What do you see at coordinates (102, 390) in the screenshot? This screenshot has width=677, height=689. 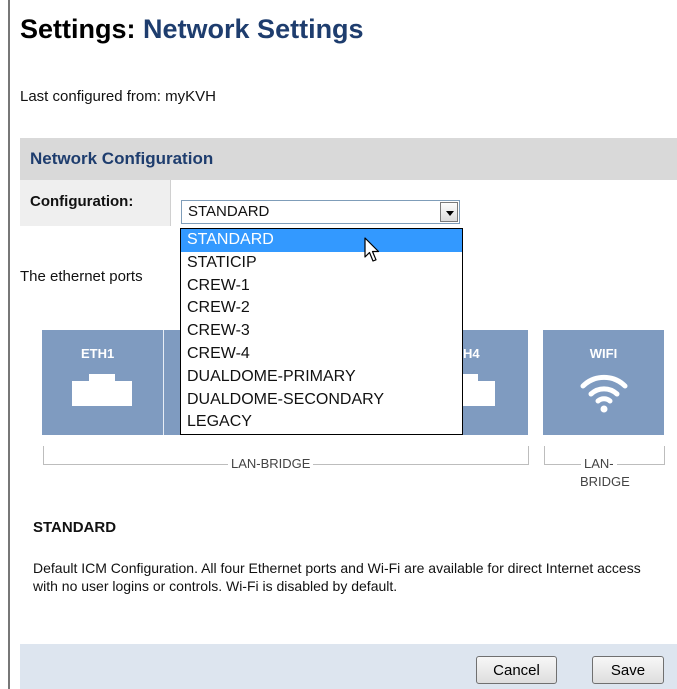 I see `ethernet-port-icon` at bounding box center [102, 390].